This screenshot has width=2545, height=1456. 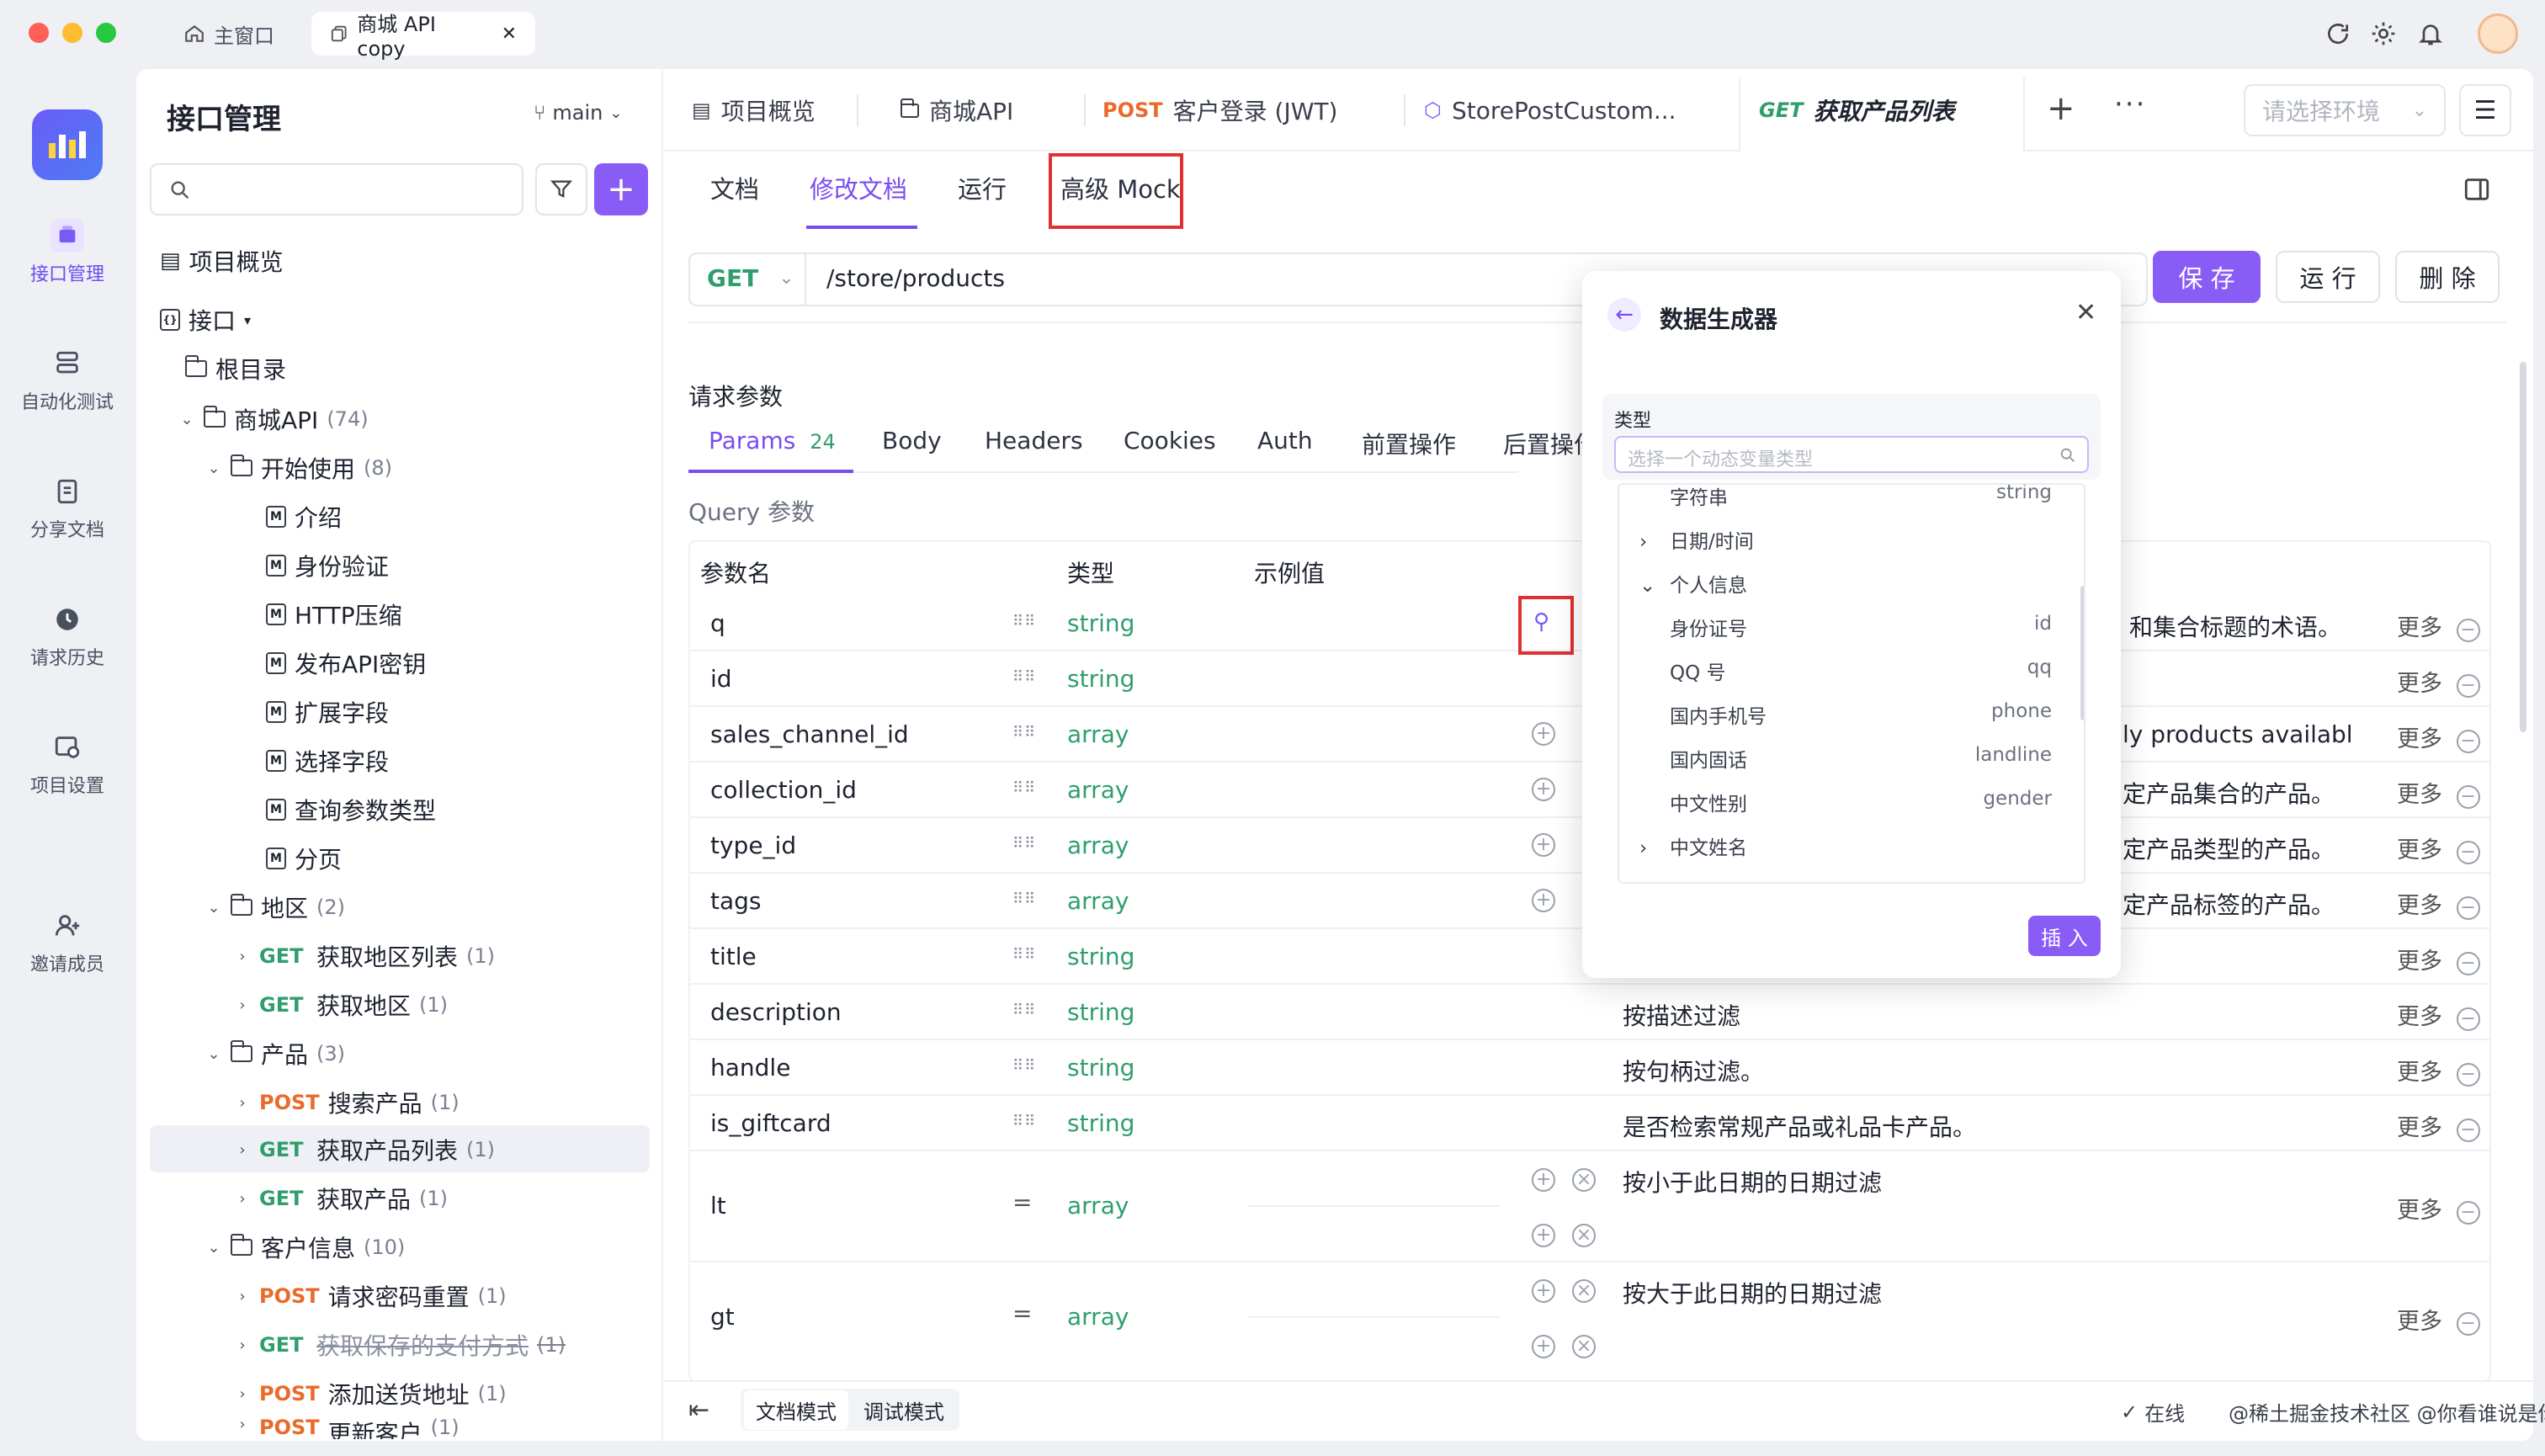 I want to click on subtab-advanced-mock: 高级 Mock, so click(x=1120, y=187).